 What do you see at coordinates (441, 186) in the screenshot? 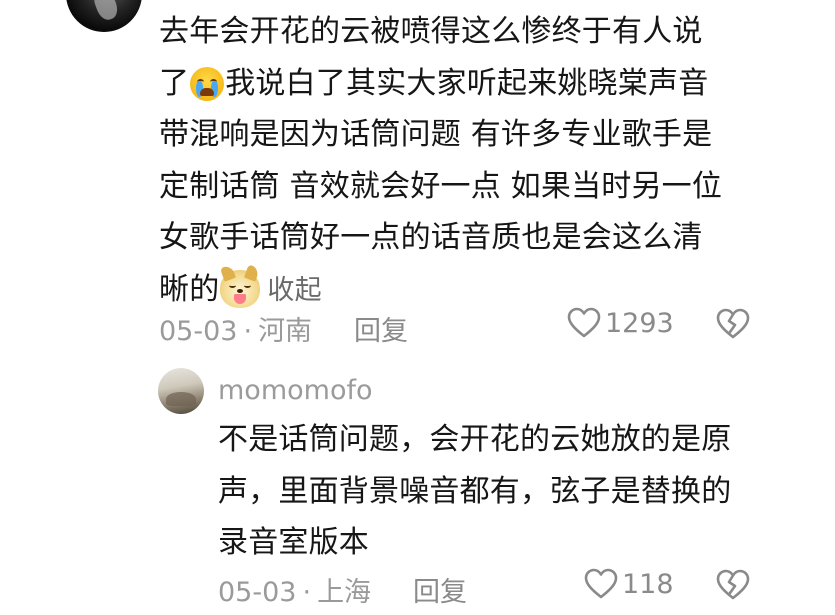
I see `comment-line: 定制话筒 音效就会好一点 如果当时另一位` at bounding box center [441, 186].